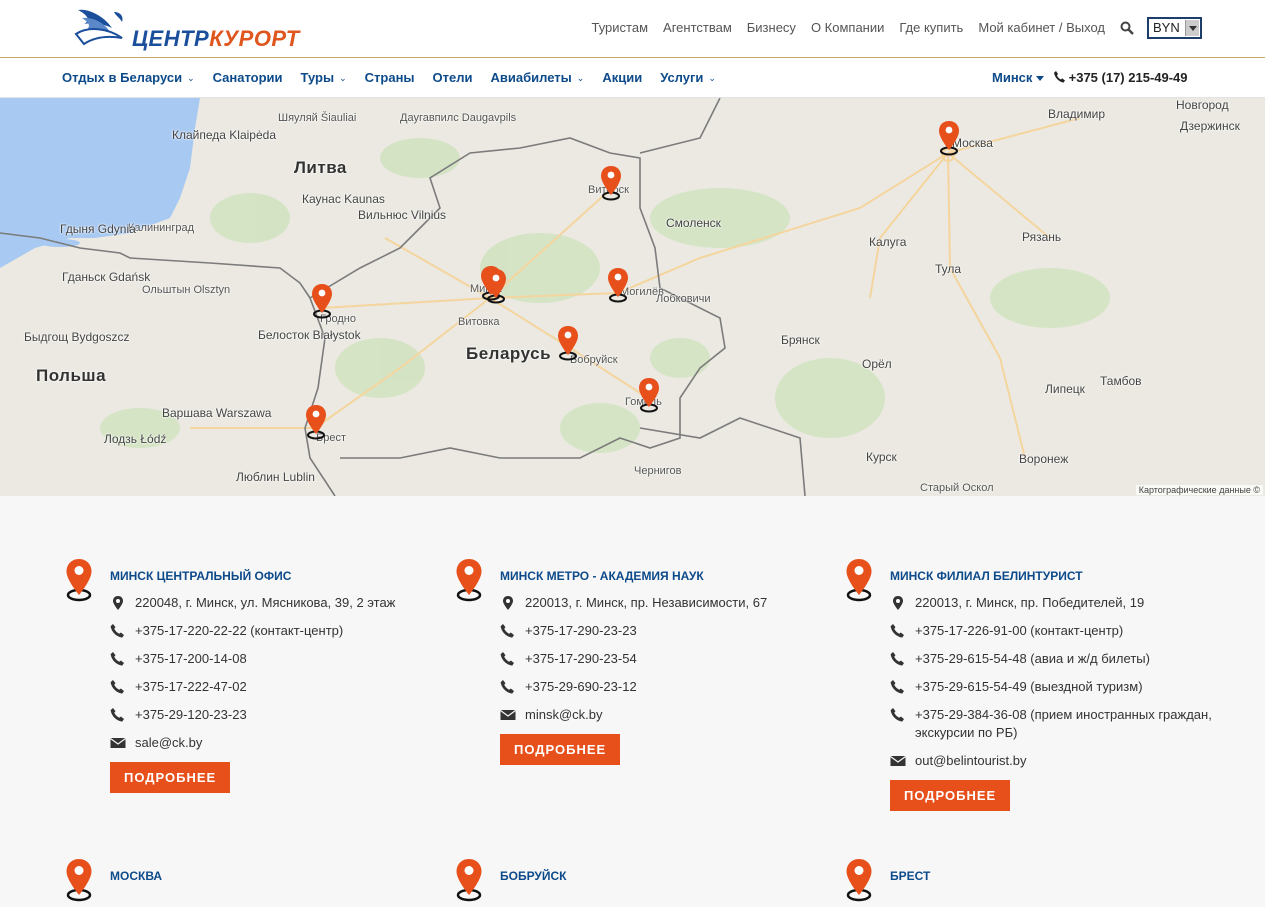 This screenshot has height=907, width=1265. What do you see at coordinates (665, 715) in the screenshot?
I see `office-email: minsk@ck.by` at bounding box center [665, 715].